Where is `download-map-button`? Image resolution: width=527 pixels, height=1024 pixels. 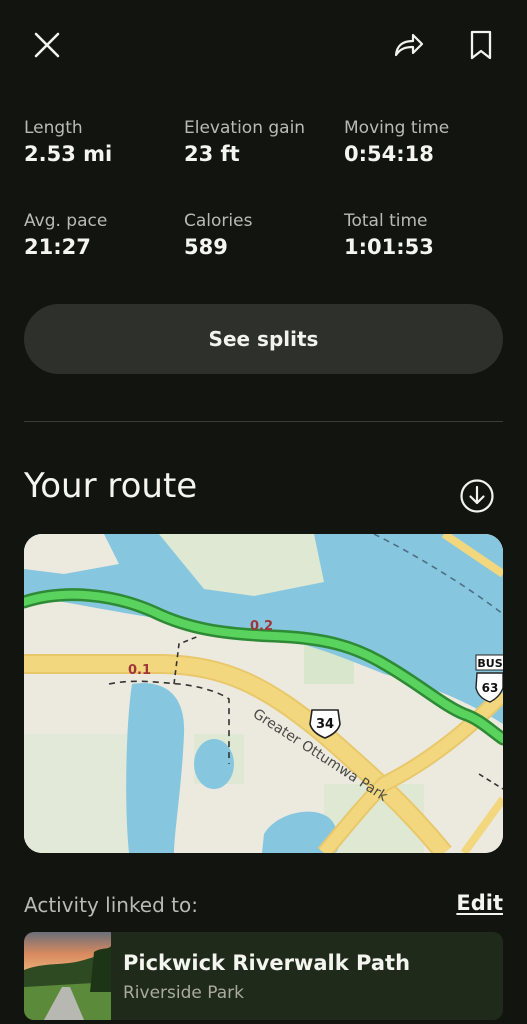
download-map-button is located at coordinates (477, 496).